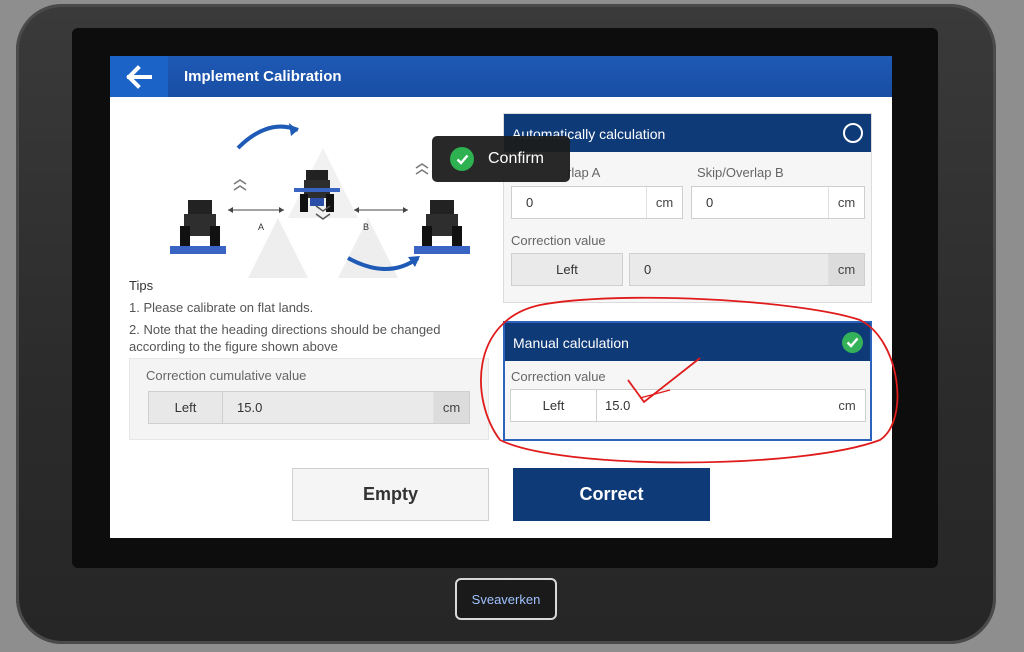 The image size is (1024, 652). Describe the element at coordinates (584, 172) in the screenshot. I see `skip-a-label: rlap A` at that location.